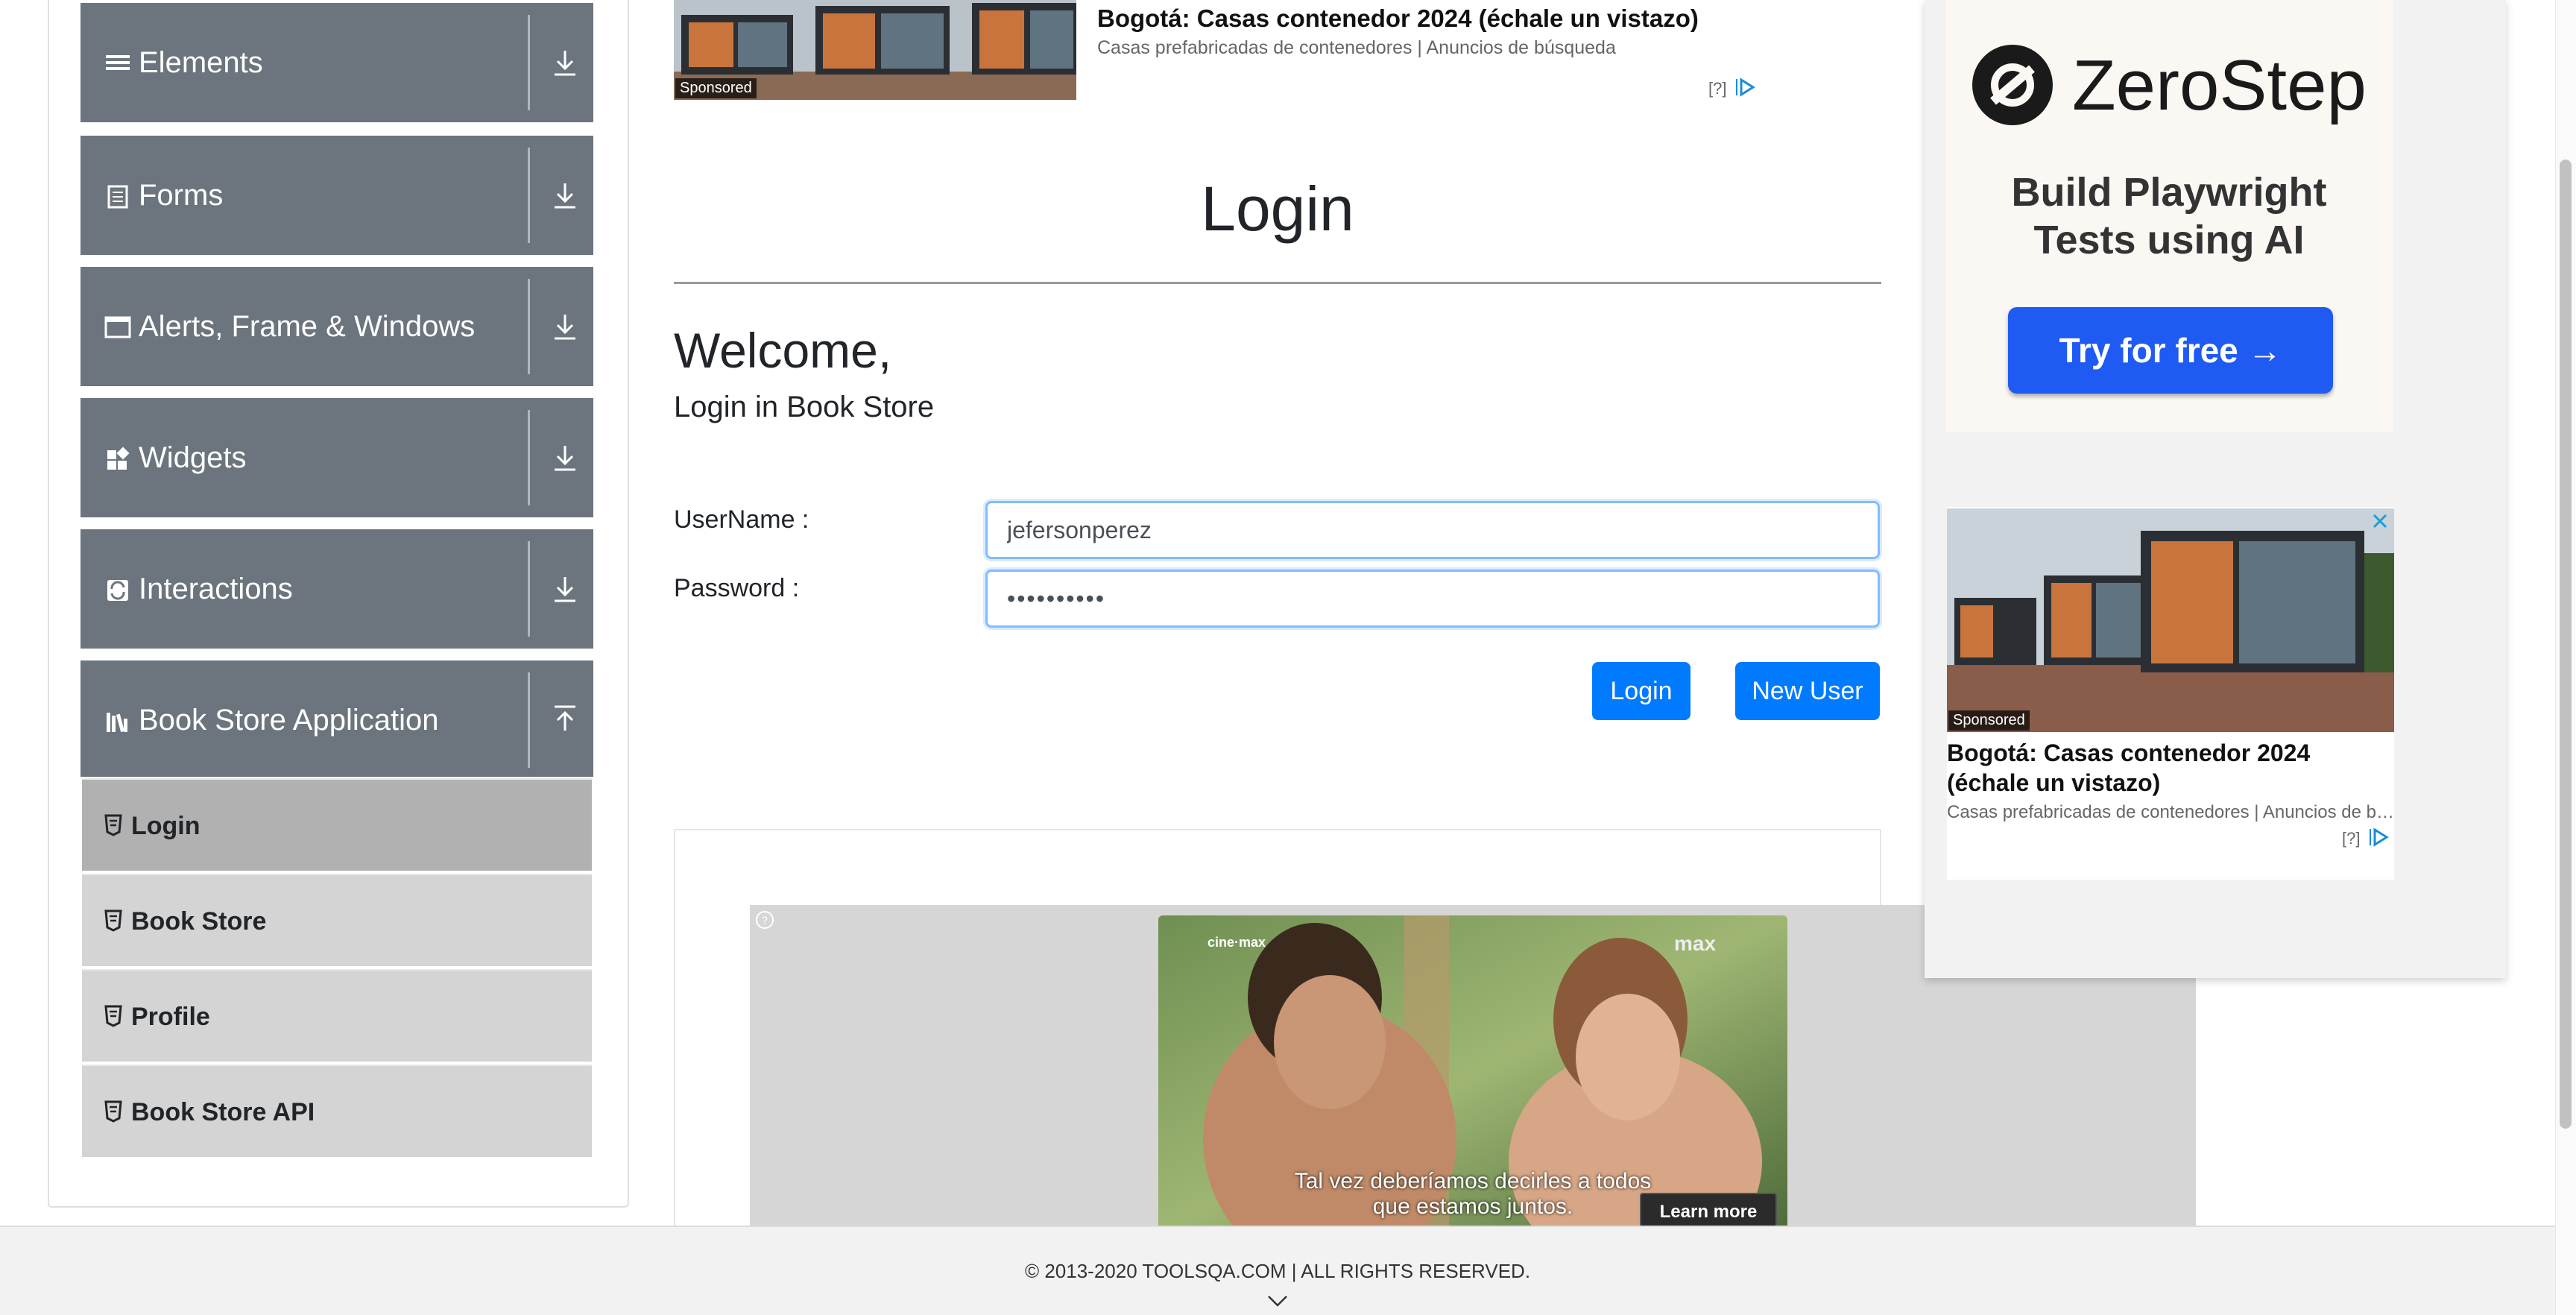  What do you see at coordinates (1807, 691) in the screenshot?
I see `new-user-button: New User` at bounding box center [1807, 691].